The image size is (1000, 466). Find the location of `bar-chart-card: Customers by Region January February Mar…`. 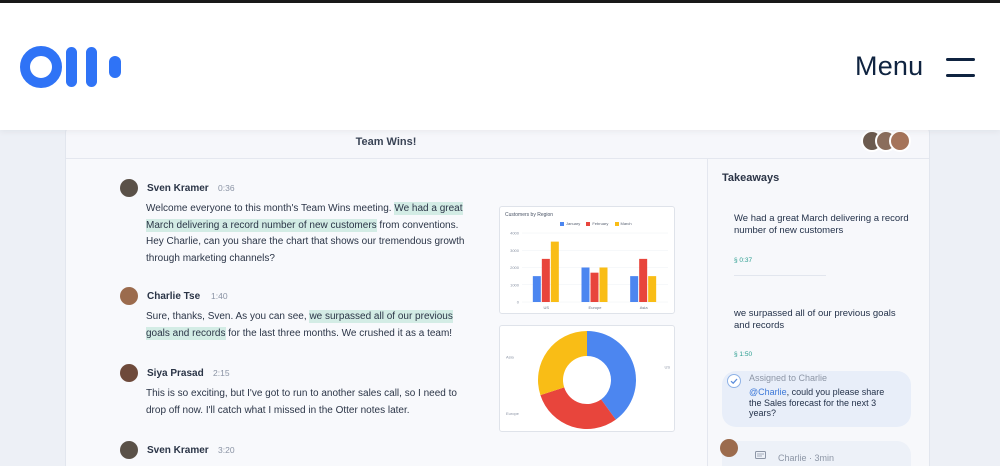

bar-chart-card: Customers by Region January February Mar… is located at coordinates (587, 260).